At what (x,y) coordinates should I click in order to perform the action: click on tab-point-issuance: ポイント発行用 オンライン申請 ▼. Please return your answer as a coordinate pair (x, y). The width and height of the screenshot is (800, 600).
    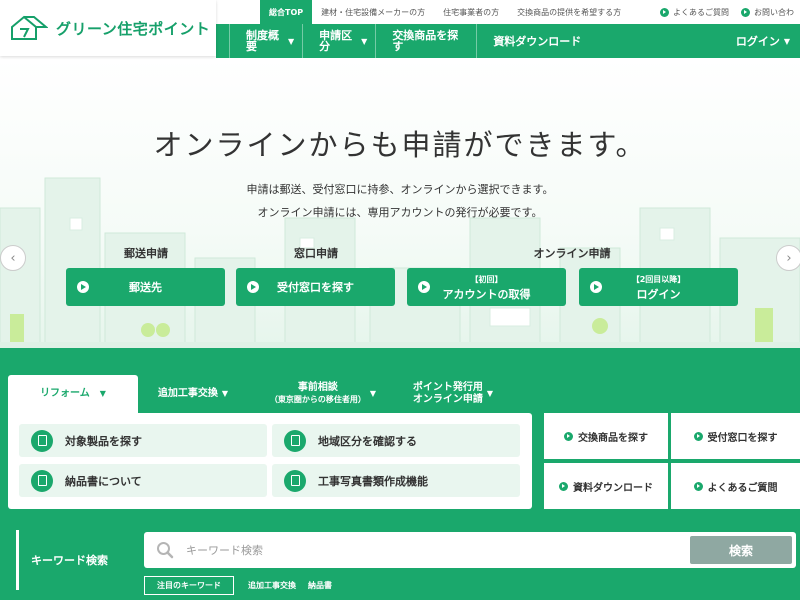
    Looking at the image, I should click on (453, 394).